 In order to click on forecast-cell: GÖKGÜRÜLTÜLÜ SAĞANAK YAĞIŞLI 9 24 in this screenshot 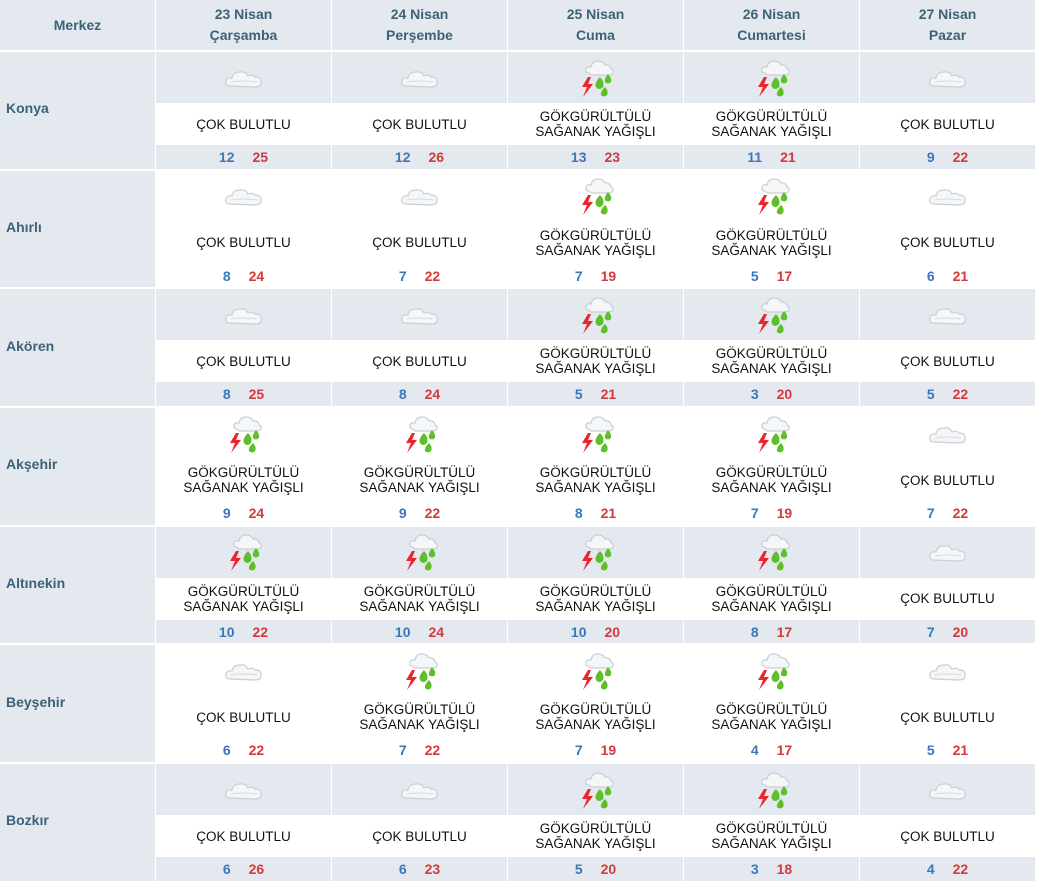, I will do `click(244, 467)`.